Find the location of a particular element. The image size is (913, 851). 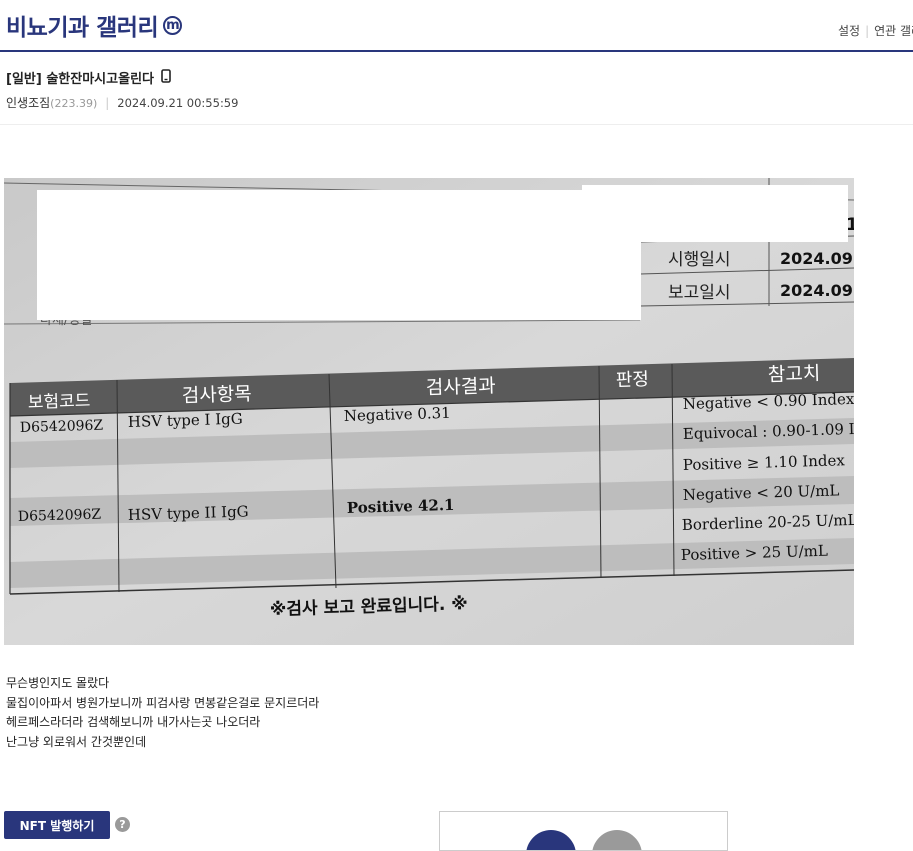

post-title-text: 술한잔마시고올린다 is located at coordinates (100, 79).